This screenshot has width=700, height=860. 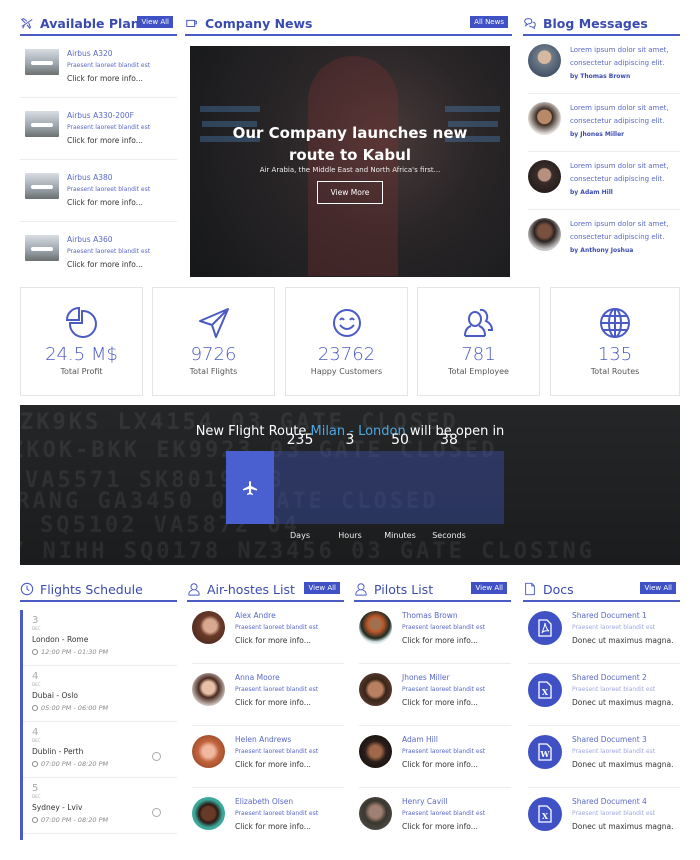 What do you see at coordinates (443, 739) in the screenshot?
I see `pilot-name: Adam Hill` at bounding box center [443, 739].